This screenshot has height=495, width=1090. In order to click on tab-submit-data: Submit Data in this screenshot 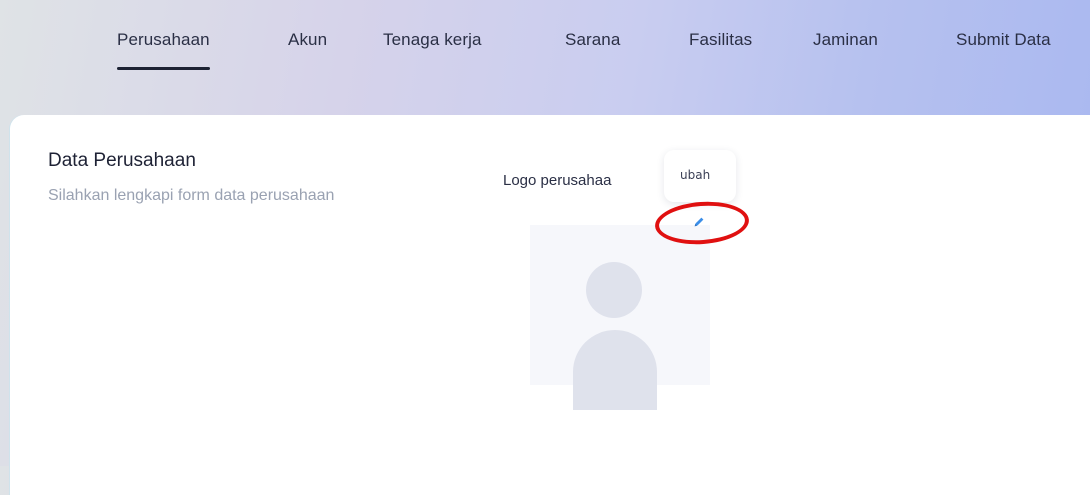, I will do `click(1003, 40)`.